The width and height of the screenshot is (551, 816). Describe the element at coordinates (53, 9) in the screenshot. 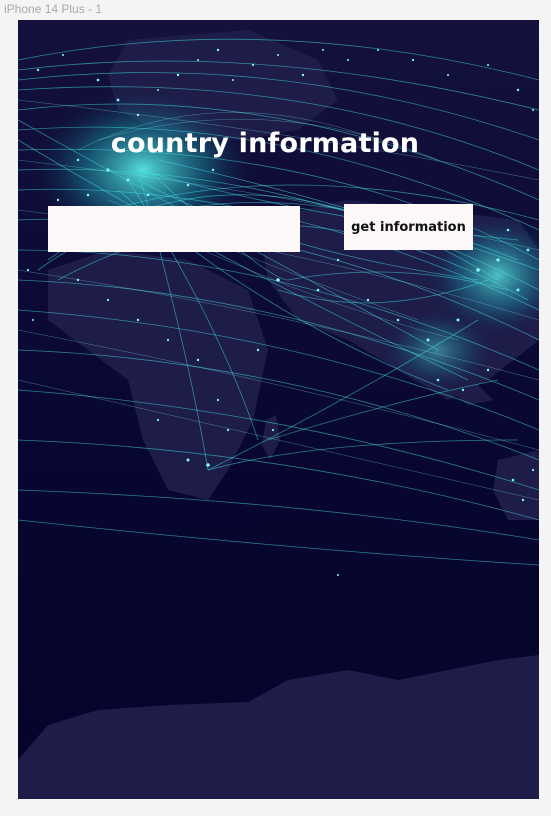

I see `artboard-label: iPhone 14 Plus - 1` at that location.